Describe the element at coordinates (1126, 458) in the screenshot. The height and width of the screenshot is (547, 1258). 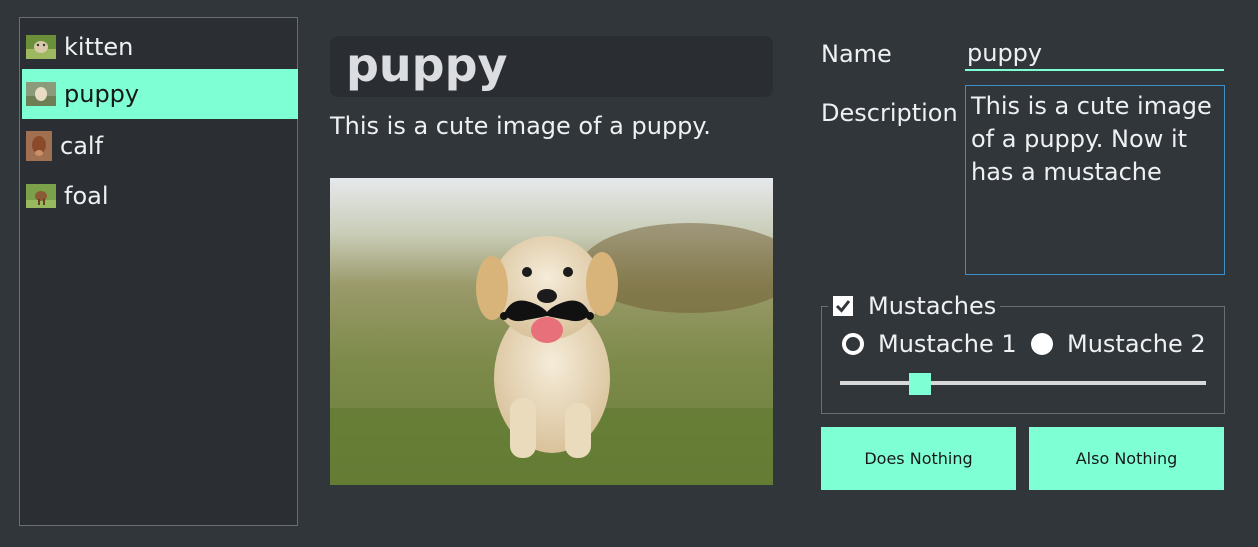
I see `also-nothing-button: Also Nothing` at that location.